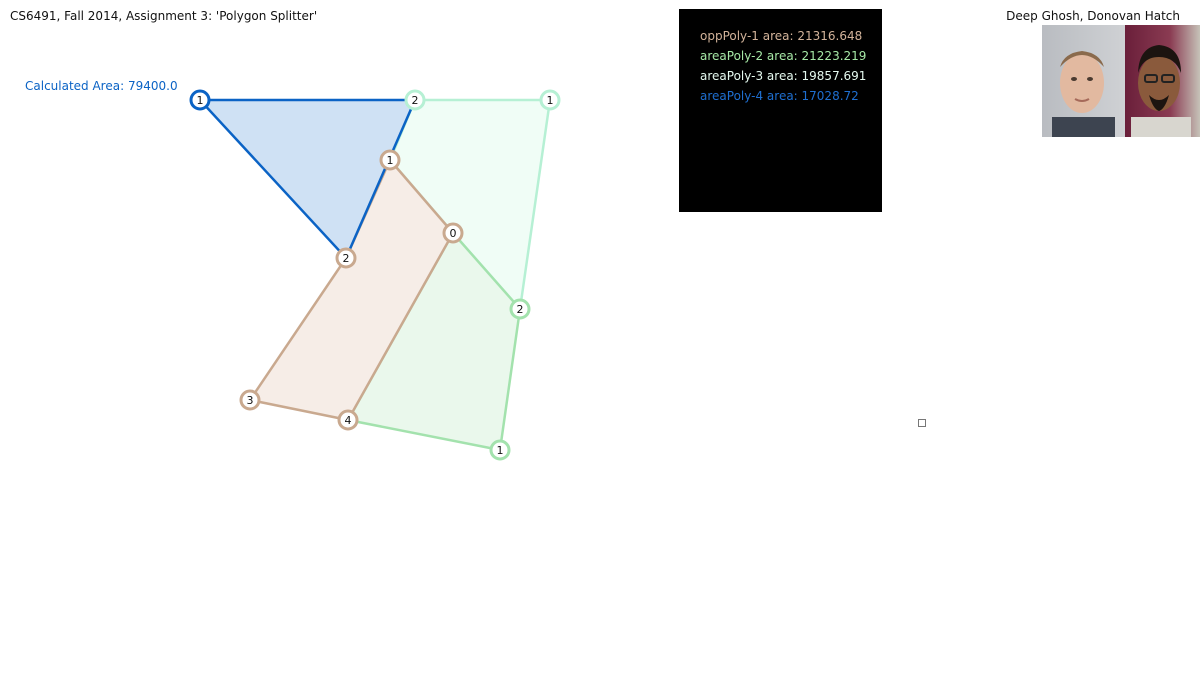 The height and width of the screenshot is (700, 1200). What do you see at coordinates (779, 96) in the screenshot?
I see `area-line-areapoly-4: areaPoly-4 area: 17028.72` at bounding box center [779, 96].